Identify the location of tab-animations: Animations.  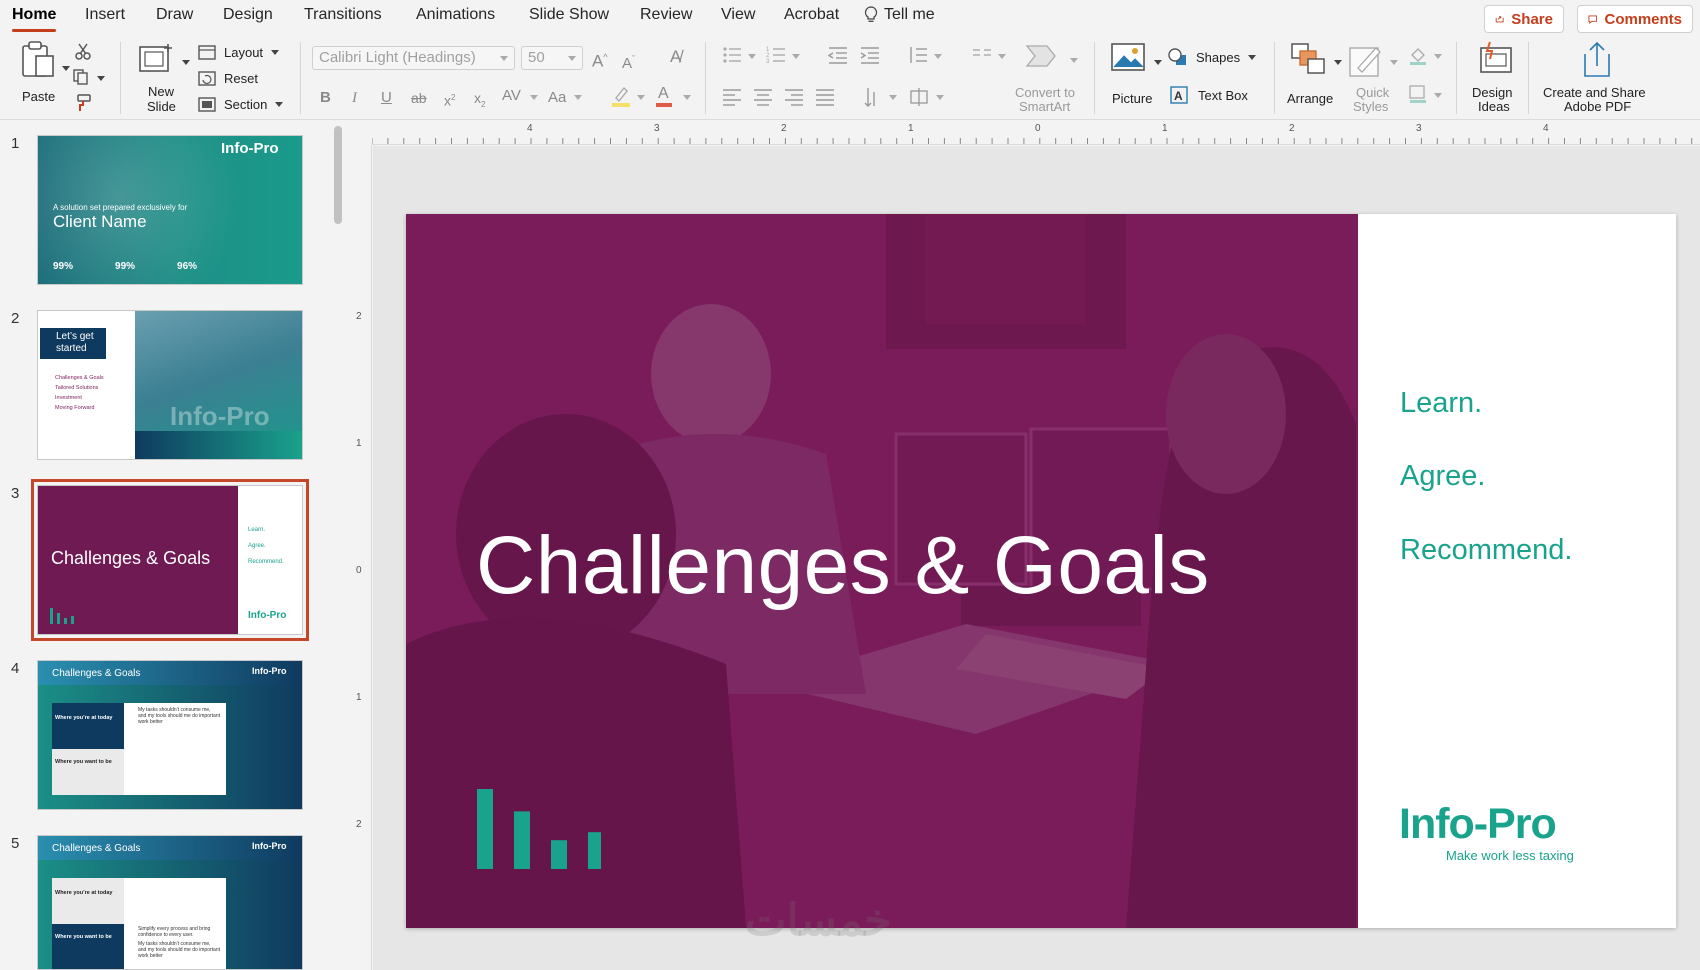
(455, 15).